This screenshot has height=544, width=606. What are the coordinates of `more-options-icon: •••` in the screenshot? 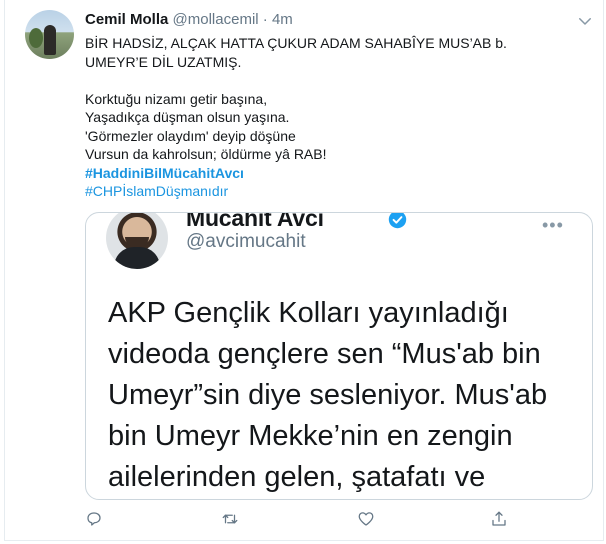 It's located at (553, 225).